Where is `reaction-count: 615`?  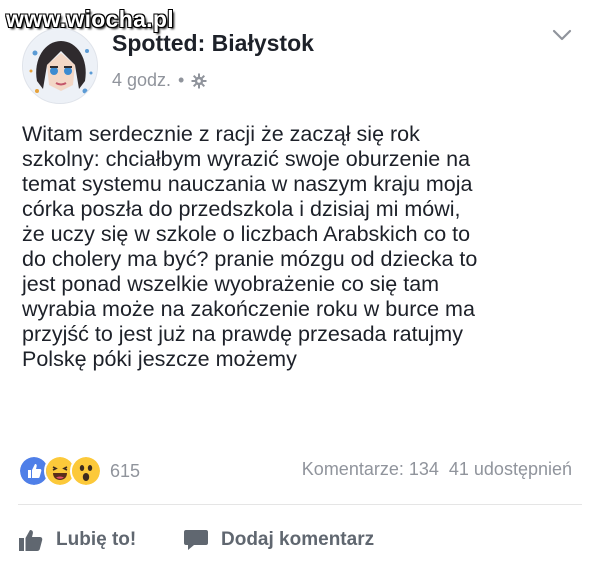 reaction-count: 615 is located at coordinates (125, 470).